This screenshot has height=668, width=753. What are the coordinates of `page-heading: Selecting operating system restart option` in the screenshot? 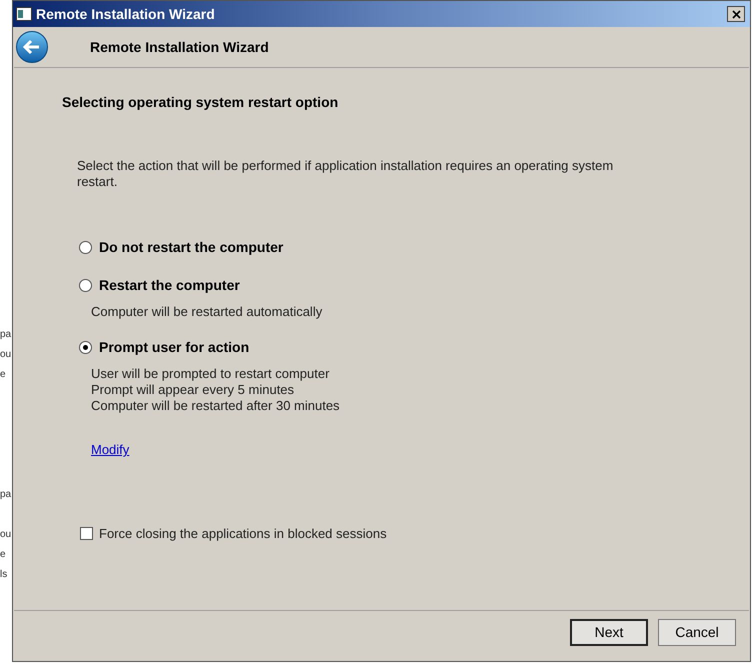 It's located at (201, 102).